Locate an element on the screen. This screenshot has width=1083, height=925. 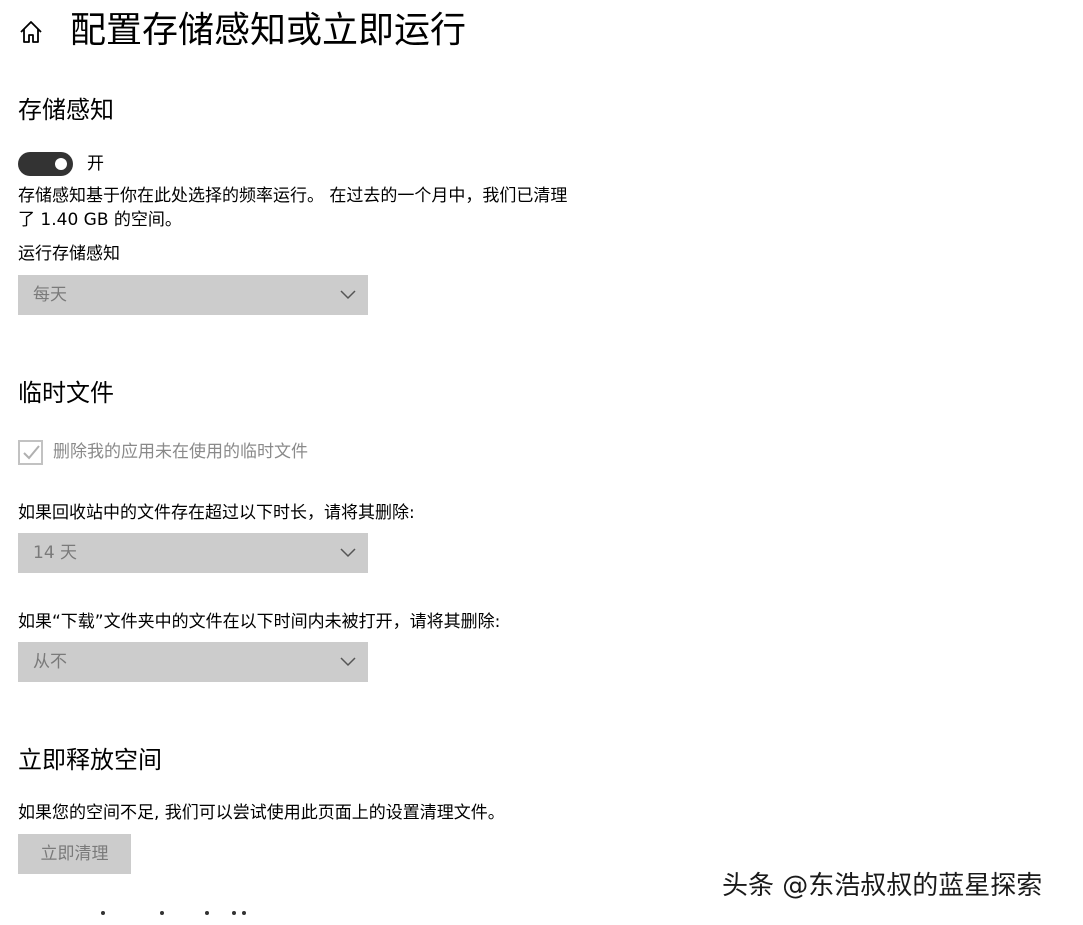
run-frequency-dropdown: 每天 is located at coordinates (193, 295).